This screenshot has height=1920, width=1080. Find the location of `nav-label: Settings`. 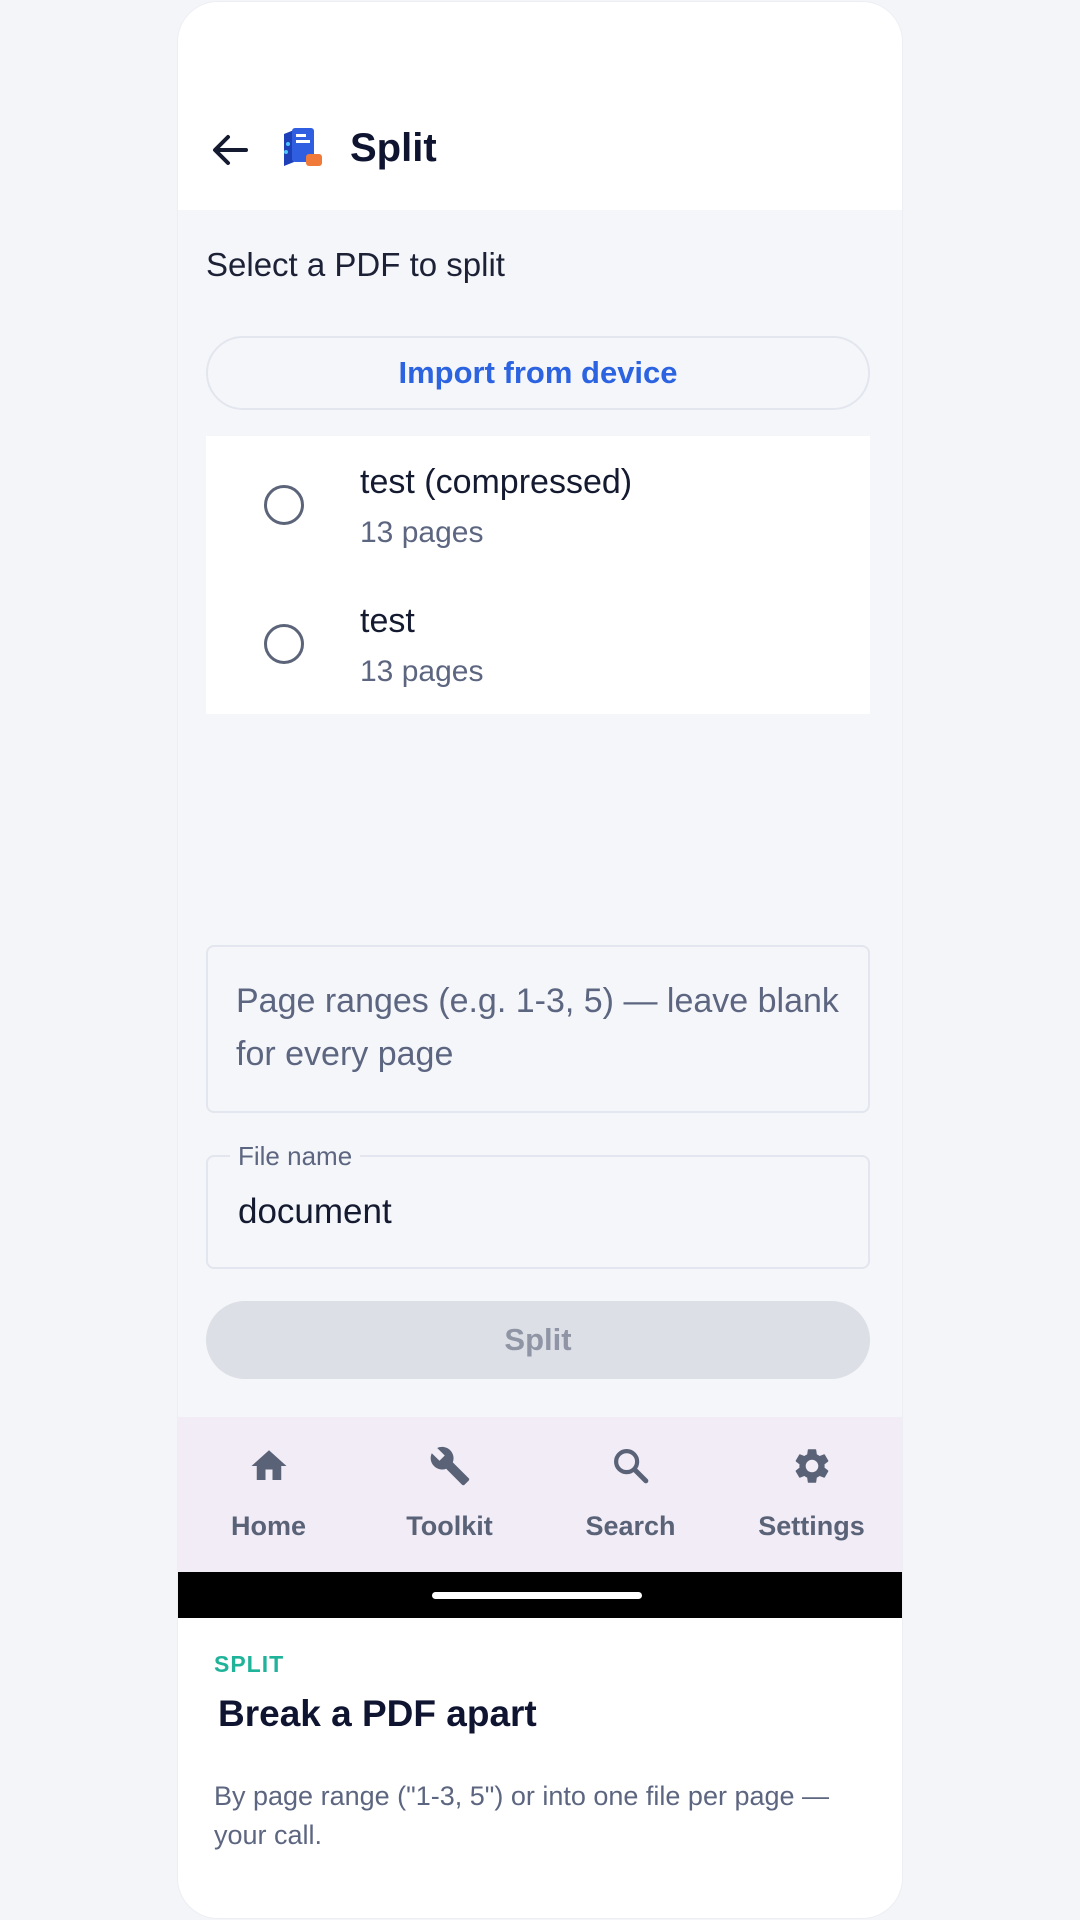

nav-label: Settings is located at coordinates (811, 1526).